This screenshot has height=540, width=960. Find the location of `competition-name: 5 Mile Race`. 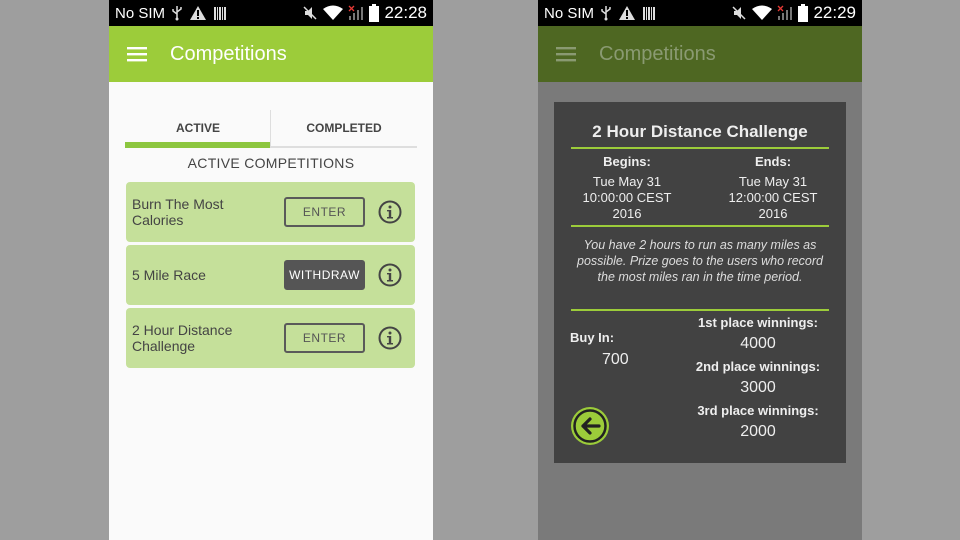

competition-name: 5 Mile Race is located at coordinates (169, 275).